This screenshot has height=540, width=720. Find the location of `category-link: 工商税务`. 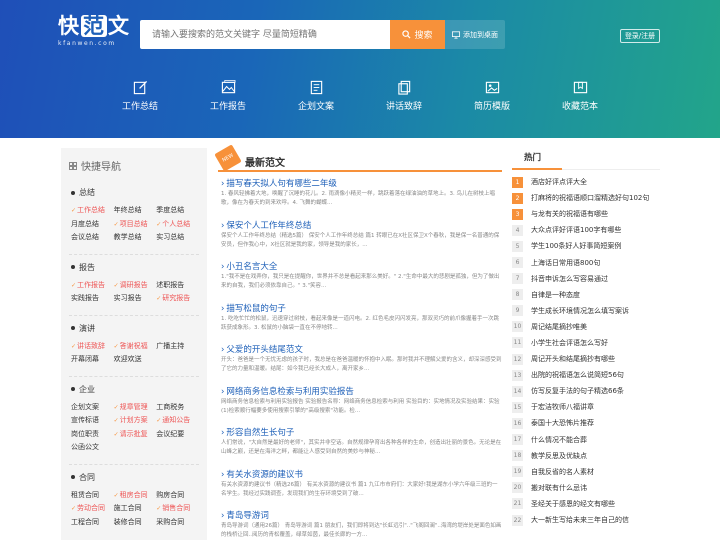

category-link: 工商税务 is located at coordinates (177, 408).